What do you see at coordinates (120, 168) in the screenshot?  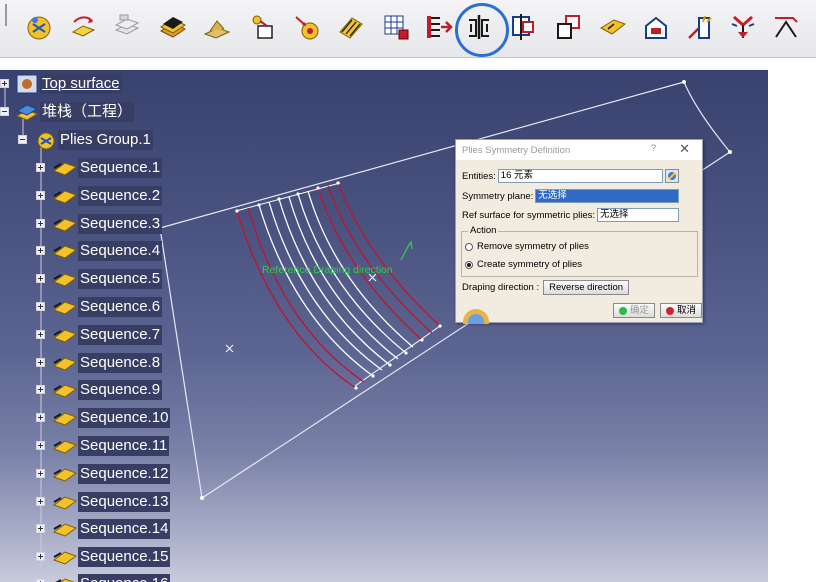 I see `tree-label-sequence: Sequence.1` at bounding box center [120, 168].